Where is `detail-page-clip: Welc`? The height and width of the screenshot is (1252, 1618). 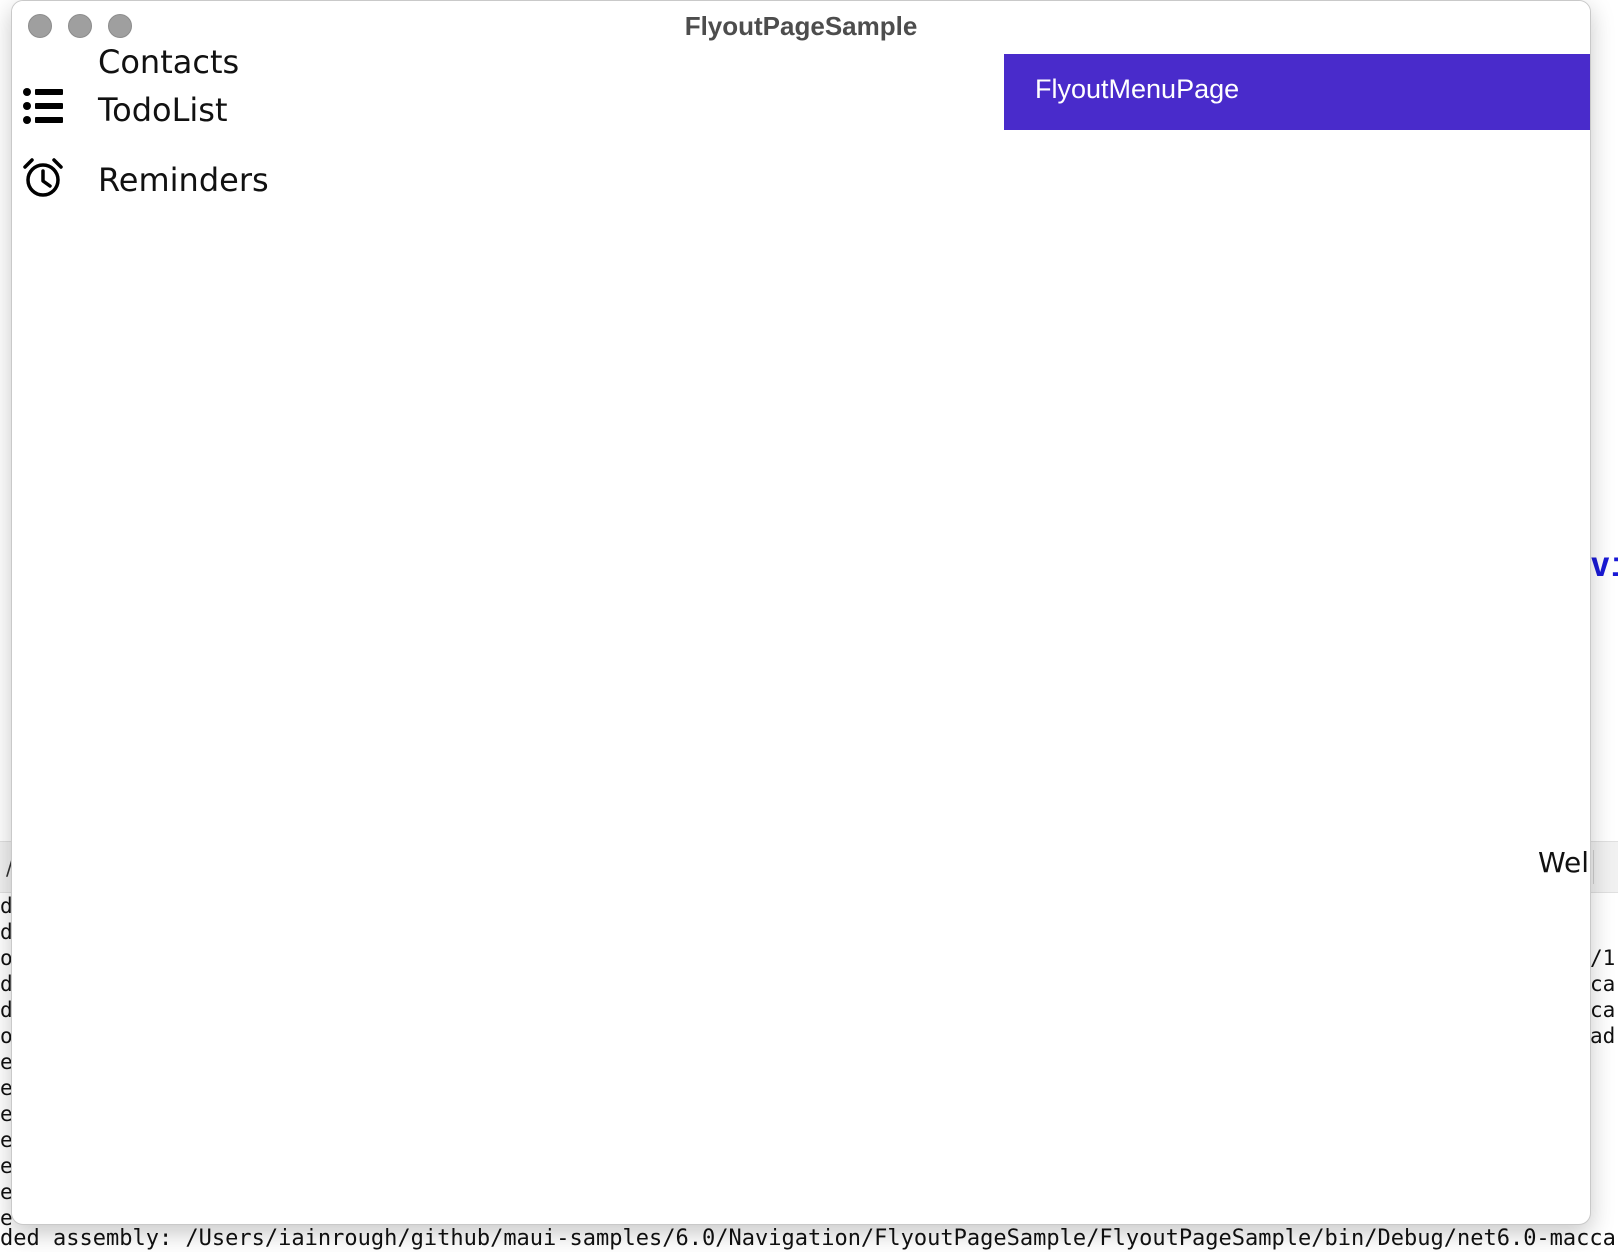 detail-page-clip: Welc is located at coordinates (1564, 866).